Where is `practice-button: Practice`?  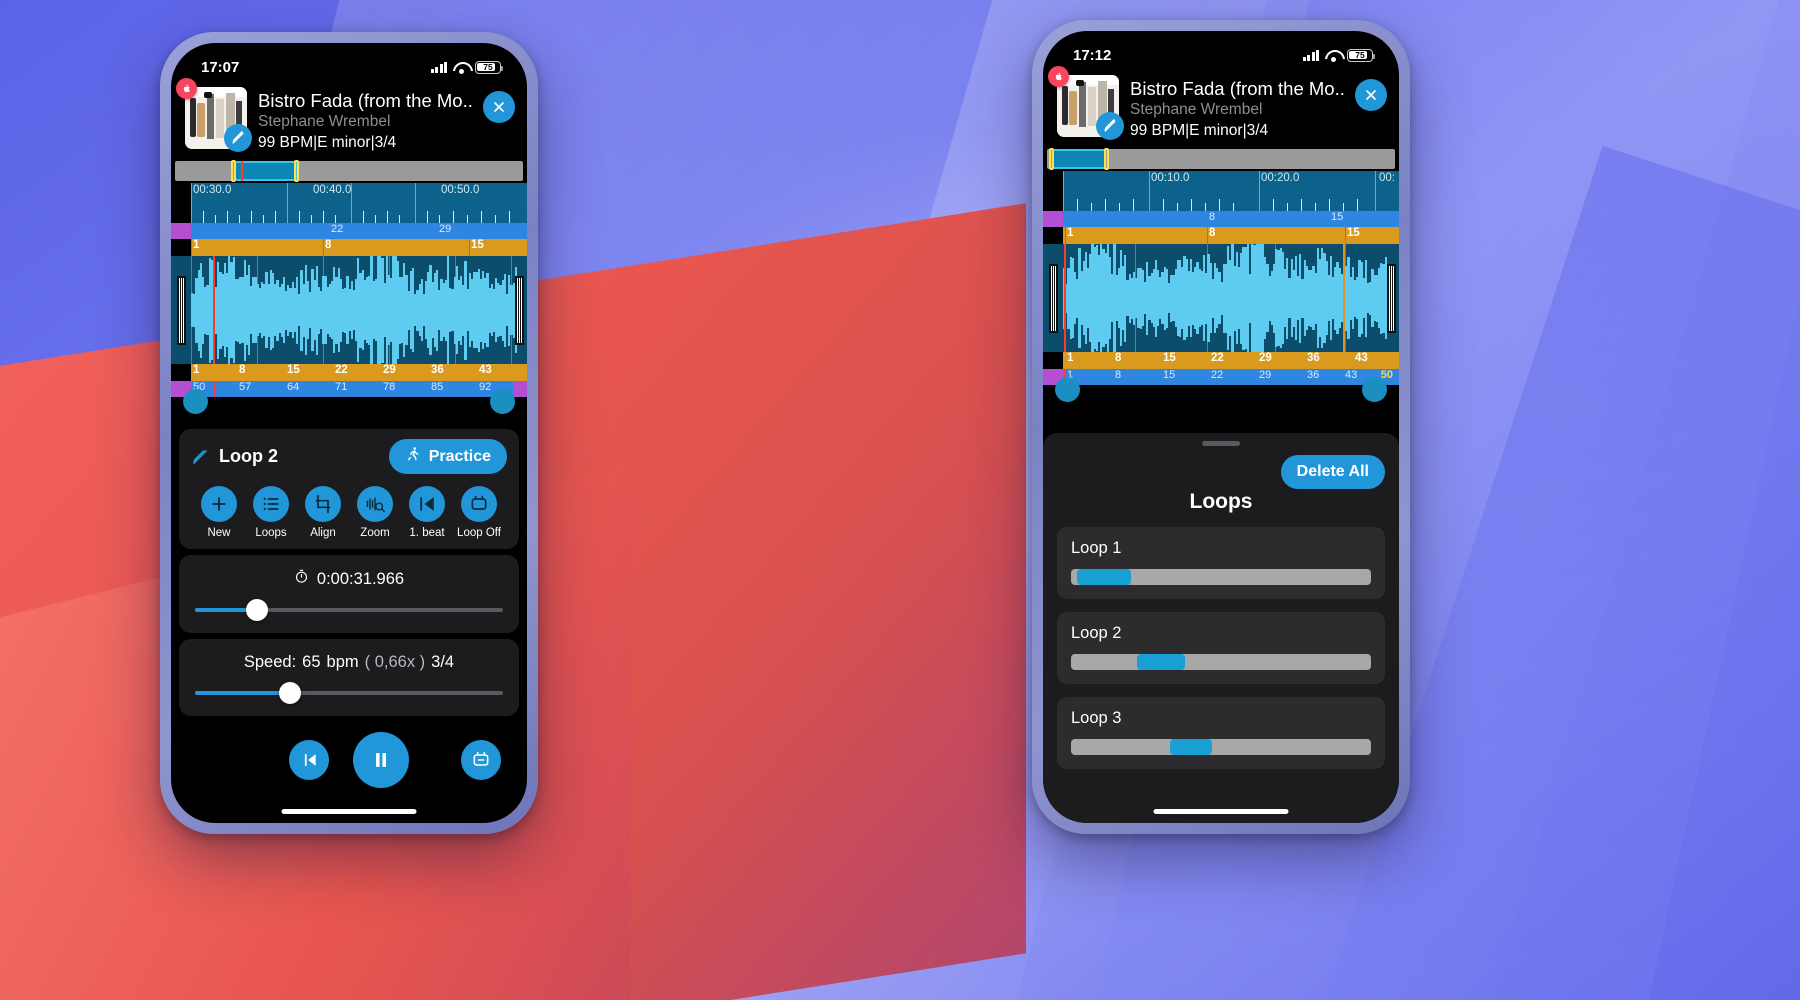 practice-button: Practice is located at coordinates (447, 457).